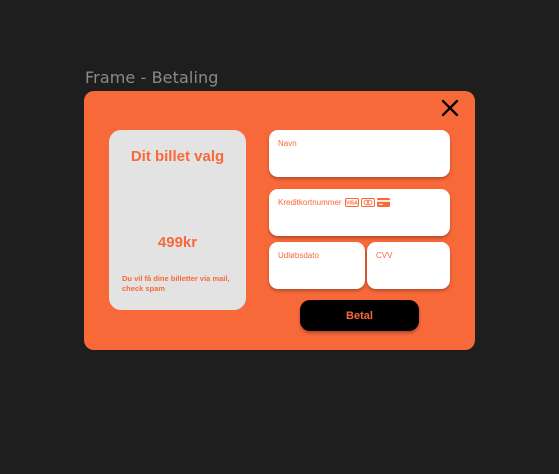 Image resolution: width=559 pixels, height=474 pixels. I want to click on close-button, so click(450, 108).